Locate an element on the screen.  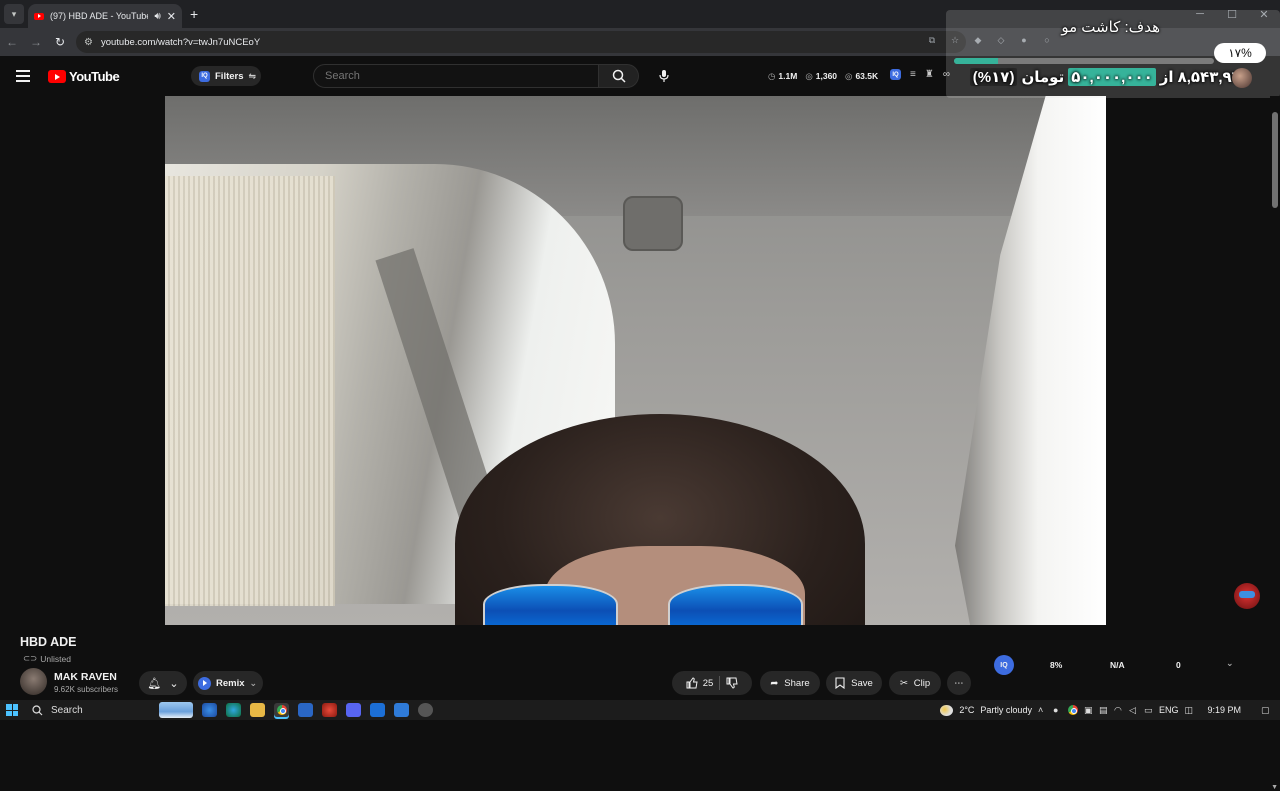
channel-name: MAK RAVEN is located at coordinates (85, 677).